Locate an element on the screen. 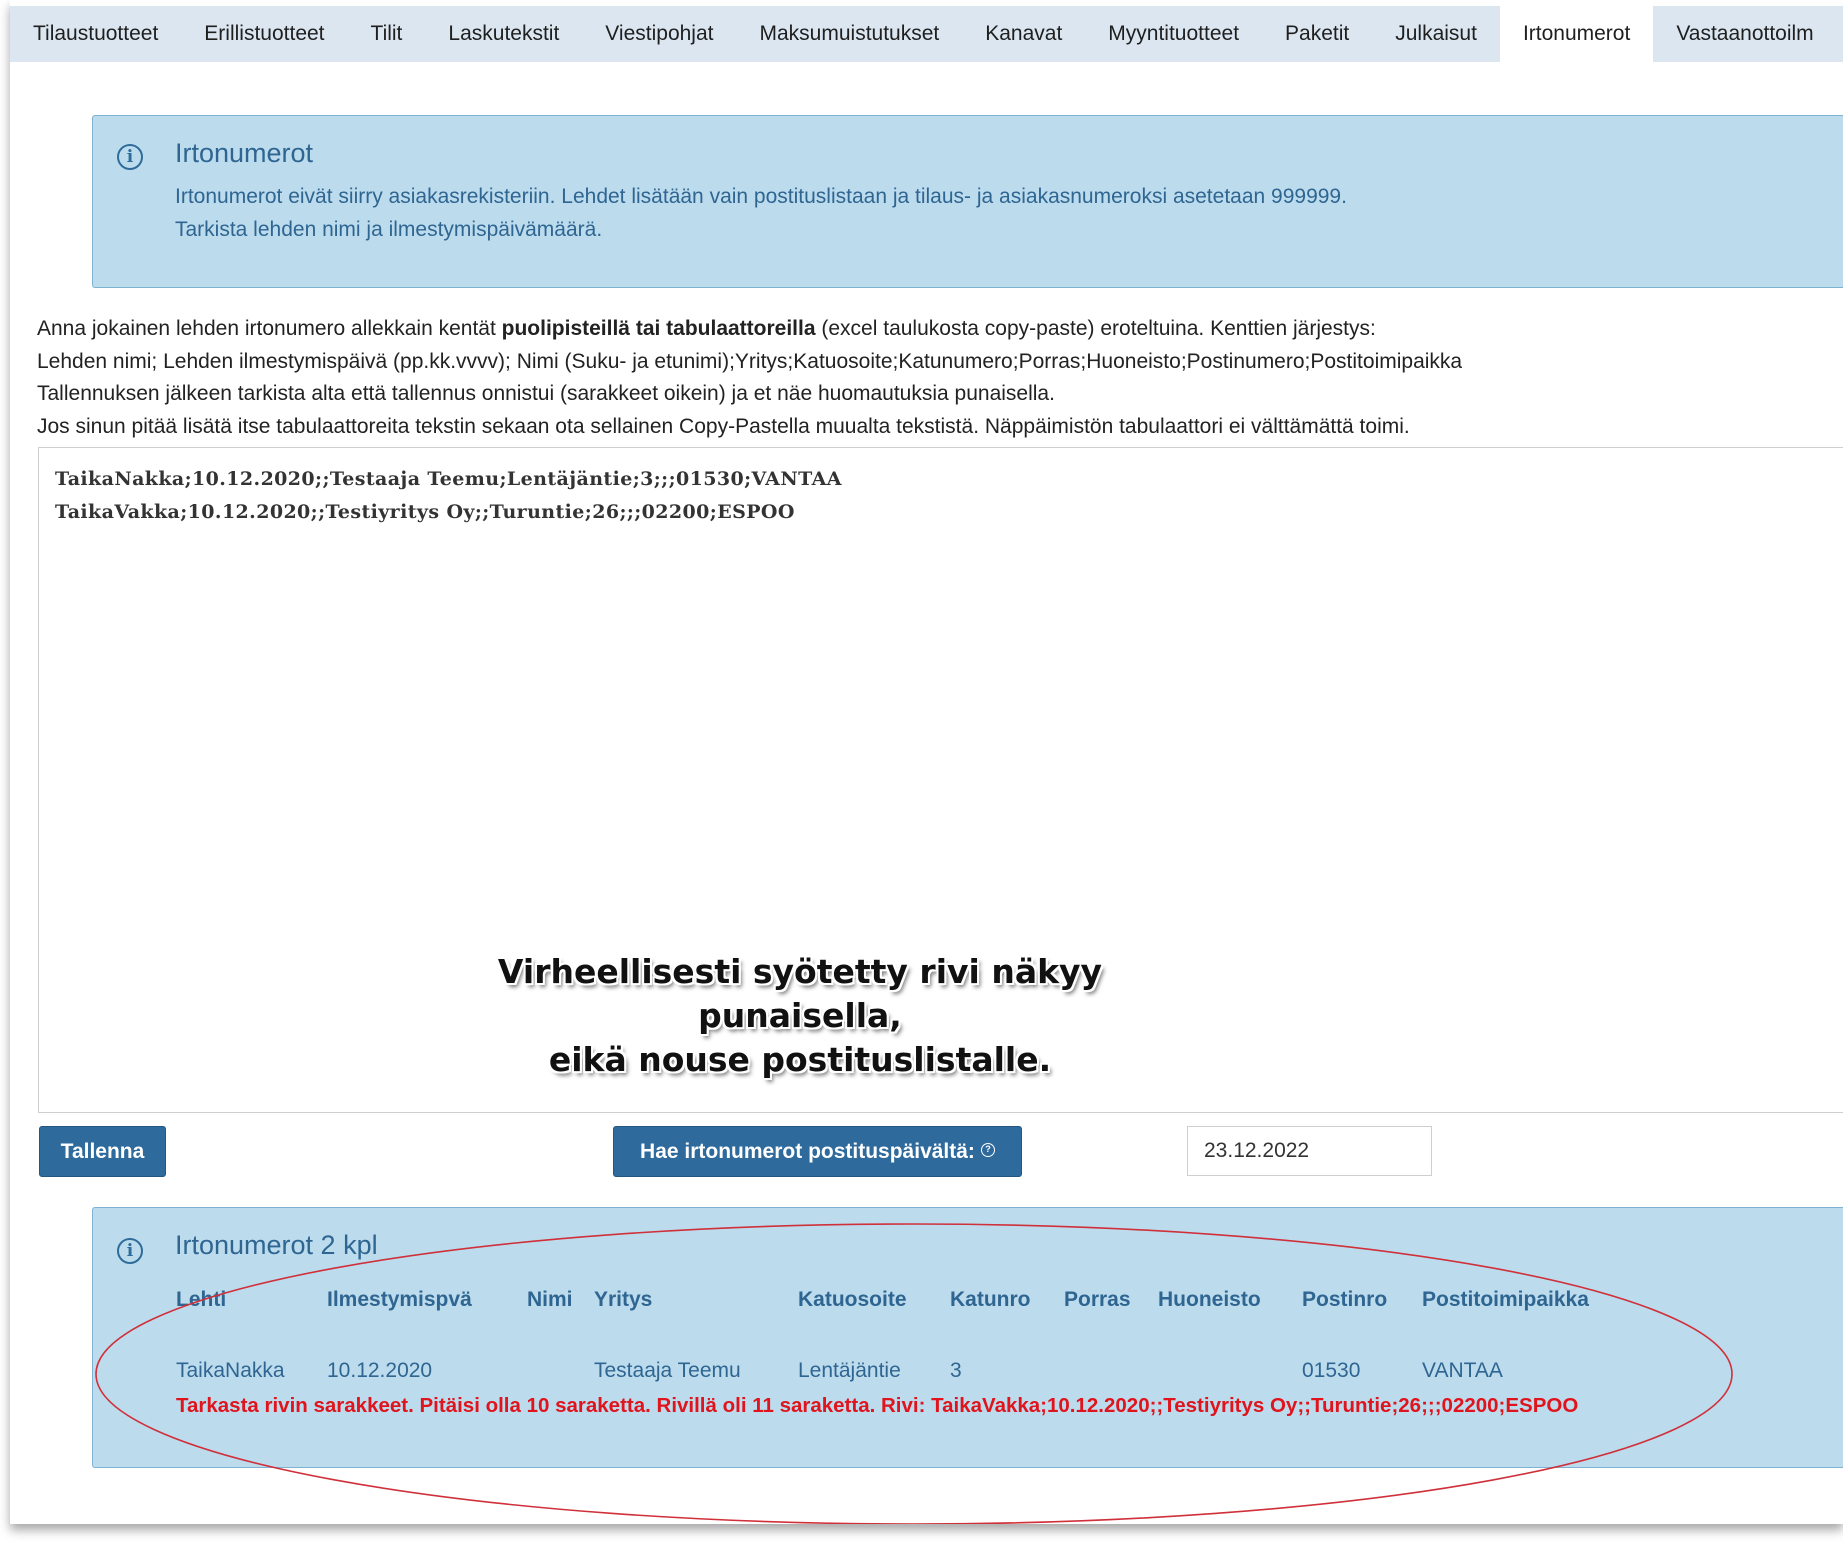 This screenshot has height=1554, width=1843. tab-kanavat: Kanavat is located at coordinates (1023, 34).